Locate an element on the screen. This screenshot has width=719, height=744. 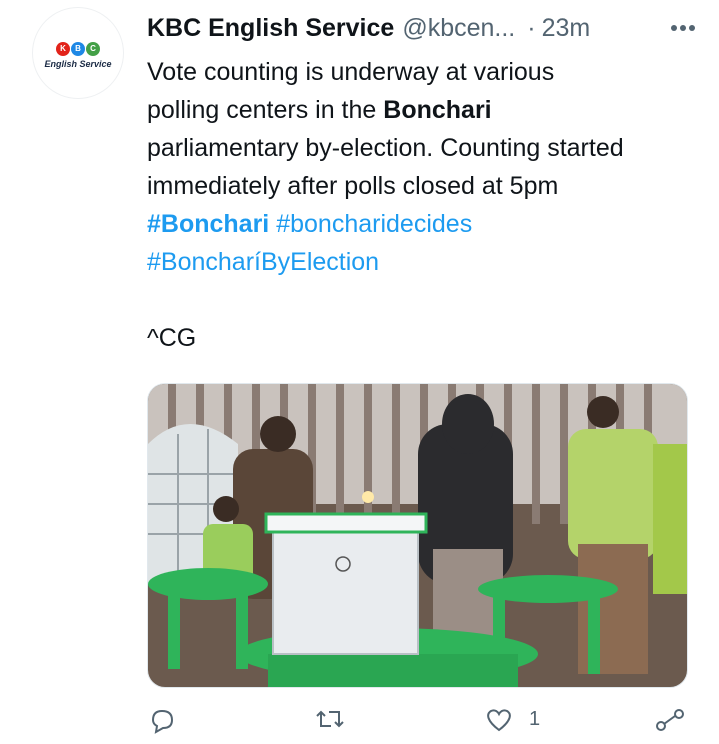
retweet-button is located at coordinates (330, 722).